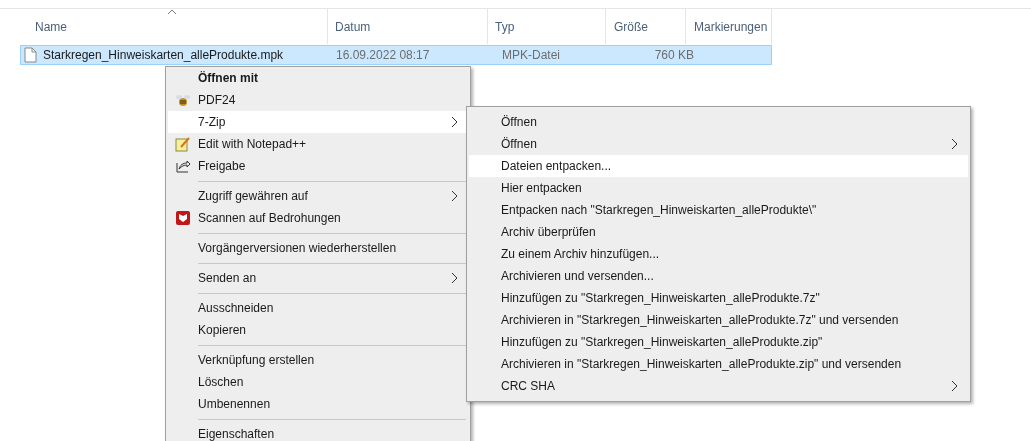 Image resolution: width=1031 pixels, height=441 pixels. What do you see at coordinates (318, 122) in the screenshot?
I see `menu-item: 7-Zip` at bounding box center [318, 122].